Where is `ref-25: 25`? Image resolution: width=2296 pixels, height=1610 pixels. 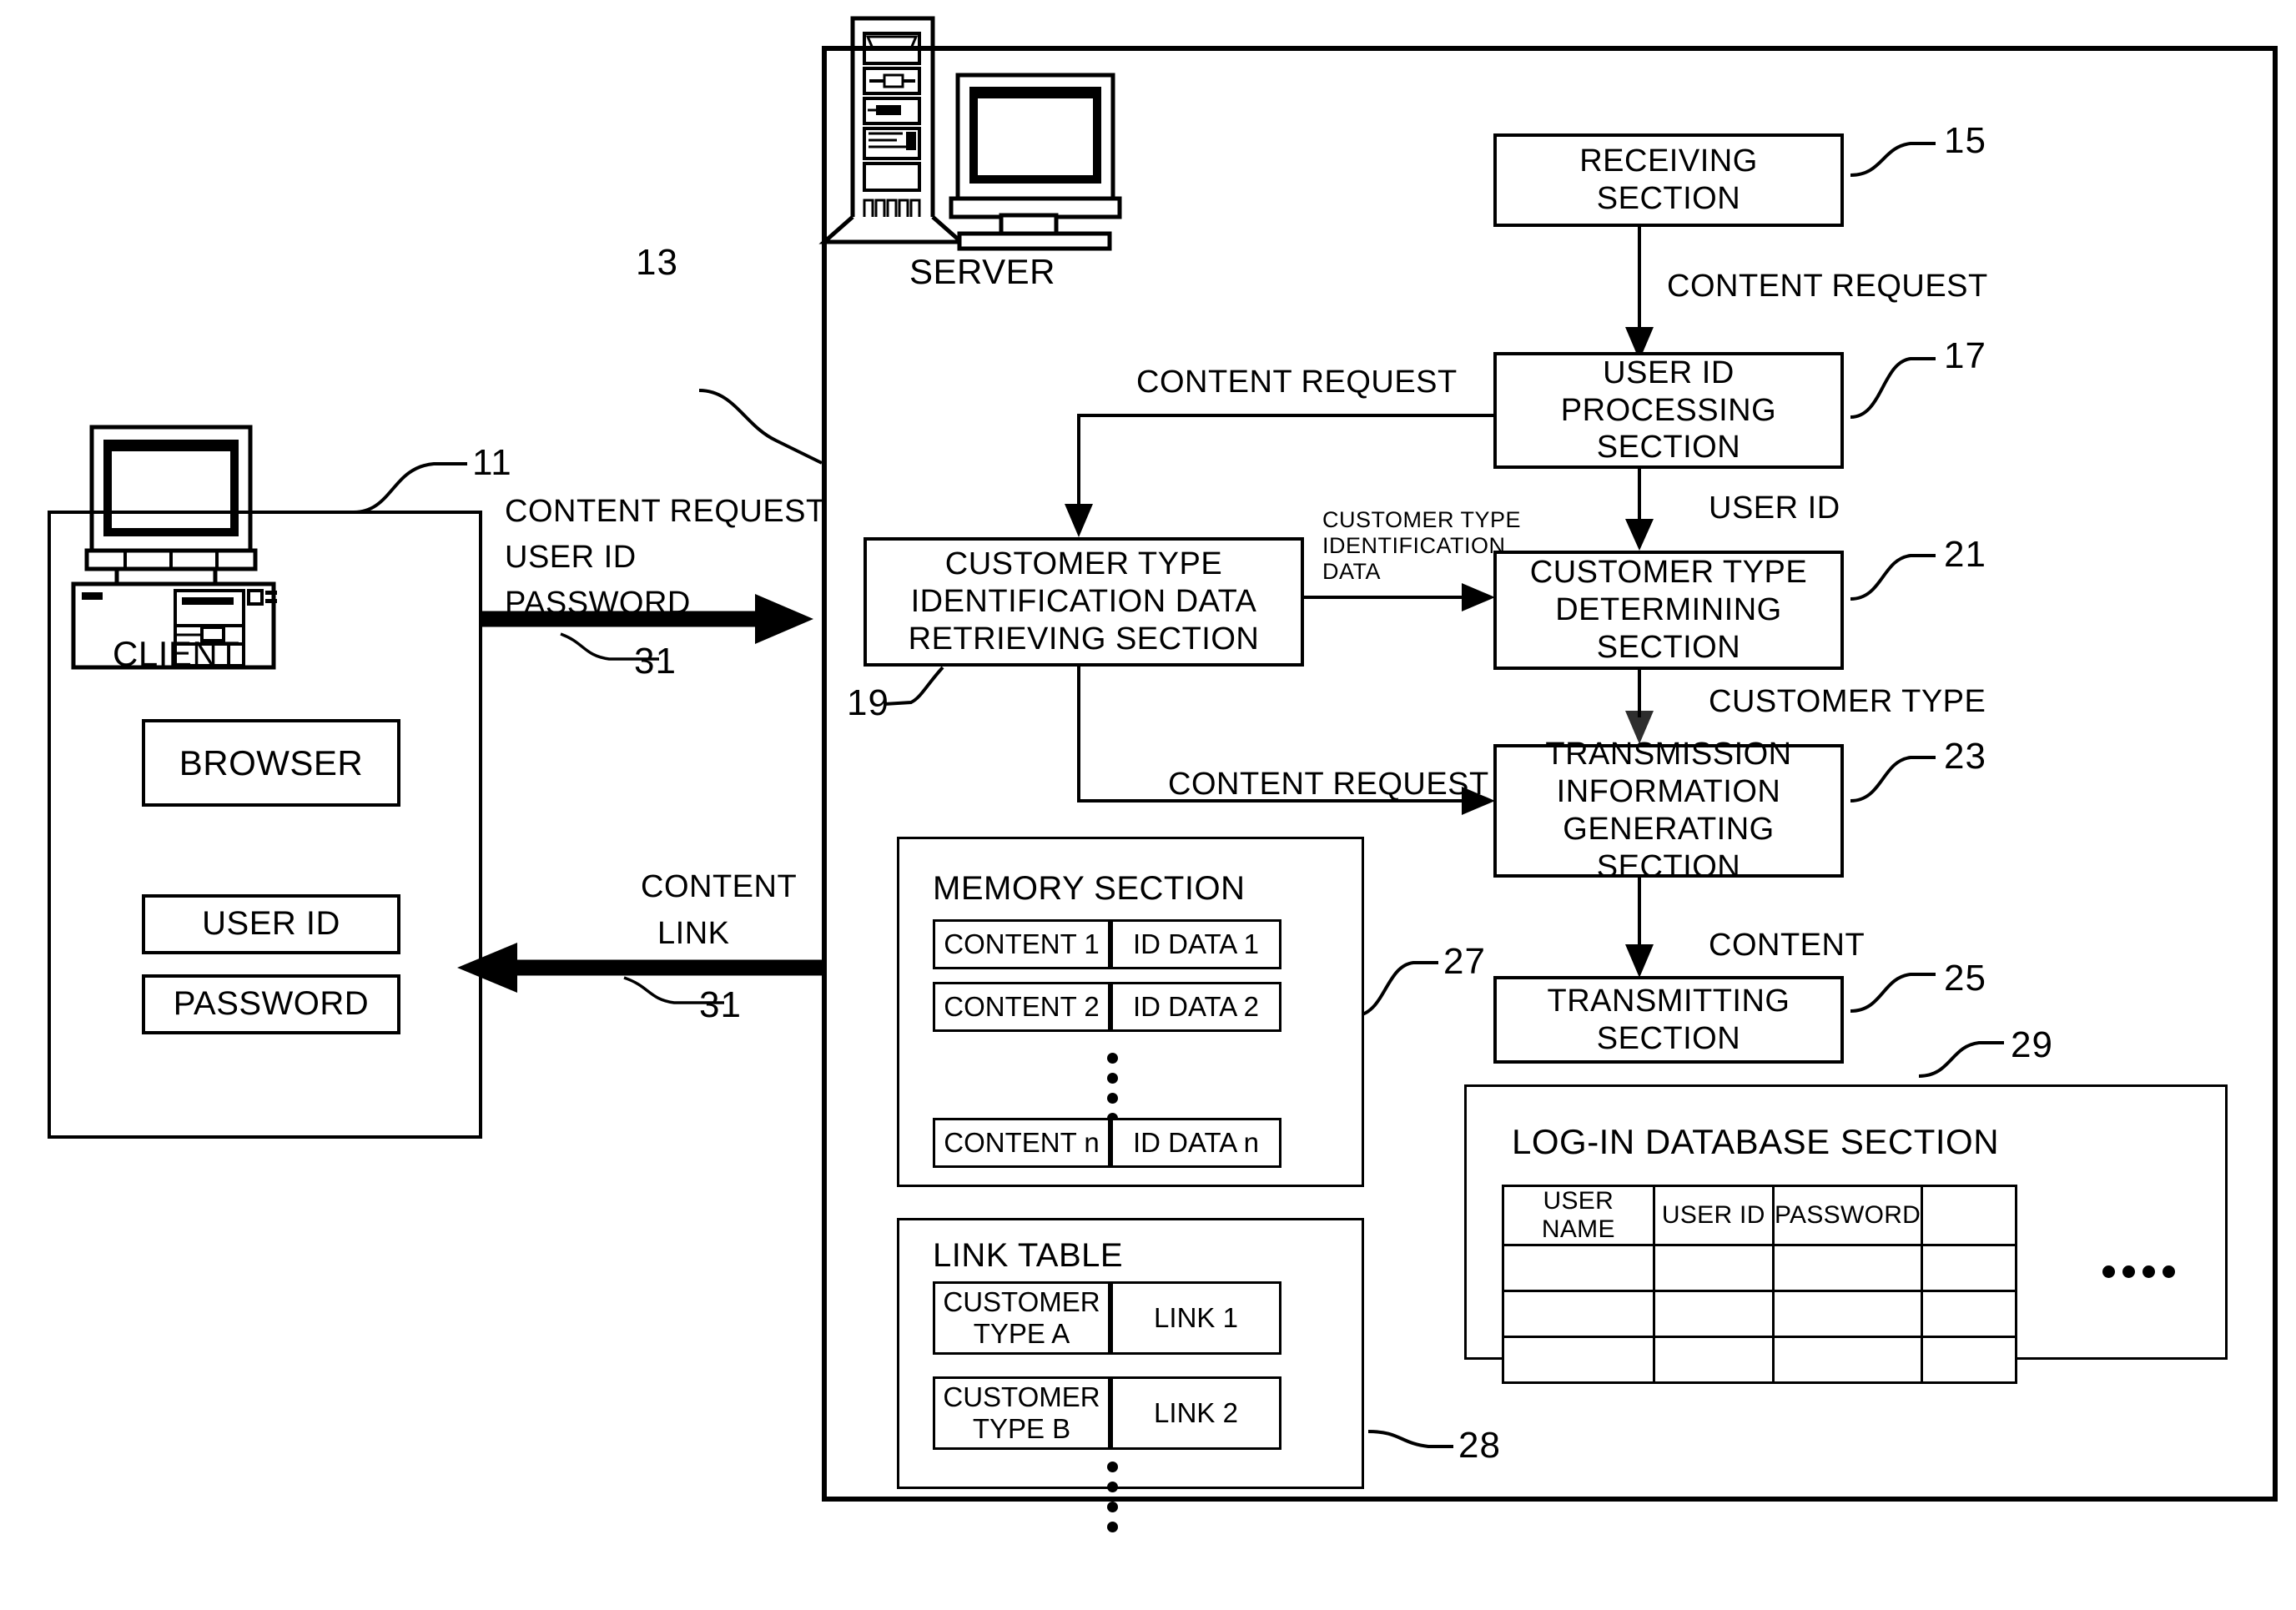
ref-25: 25 is located at coordinates (1965, 978).